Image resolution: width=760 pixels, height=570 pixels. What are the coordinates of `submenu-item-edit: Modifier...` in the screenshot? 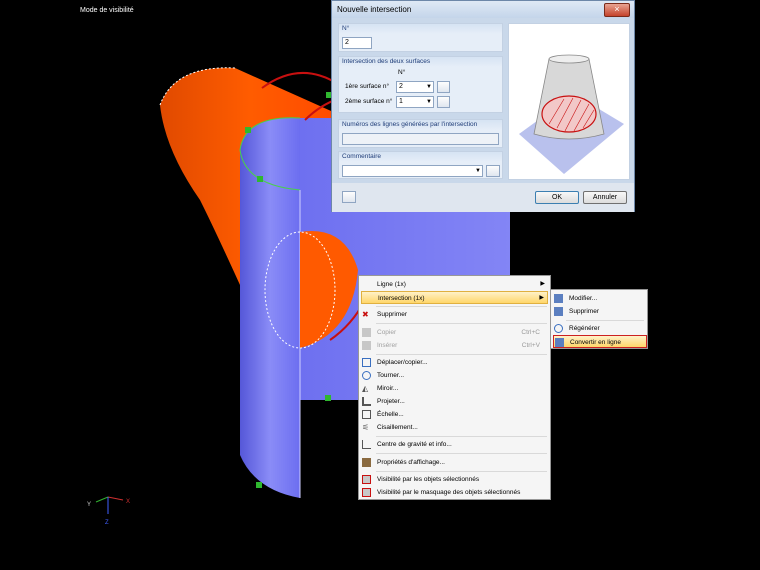 It's located at (600, 298).